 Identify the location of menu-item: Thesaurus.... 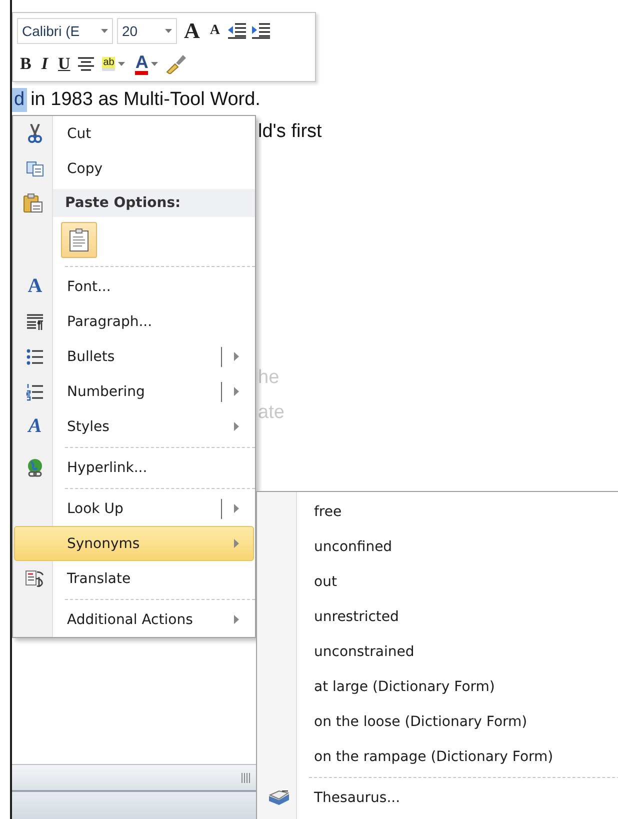
(438, 797).